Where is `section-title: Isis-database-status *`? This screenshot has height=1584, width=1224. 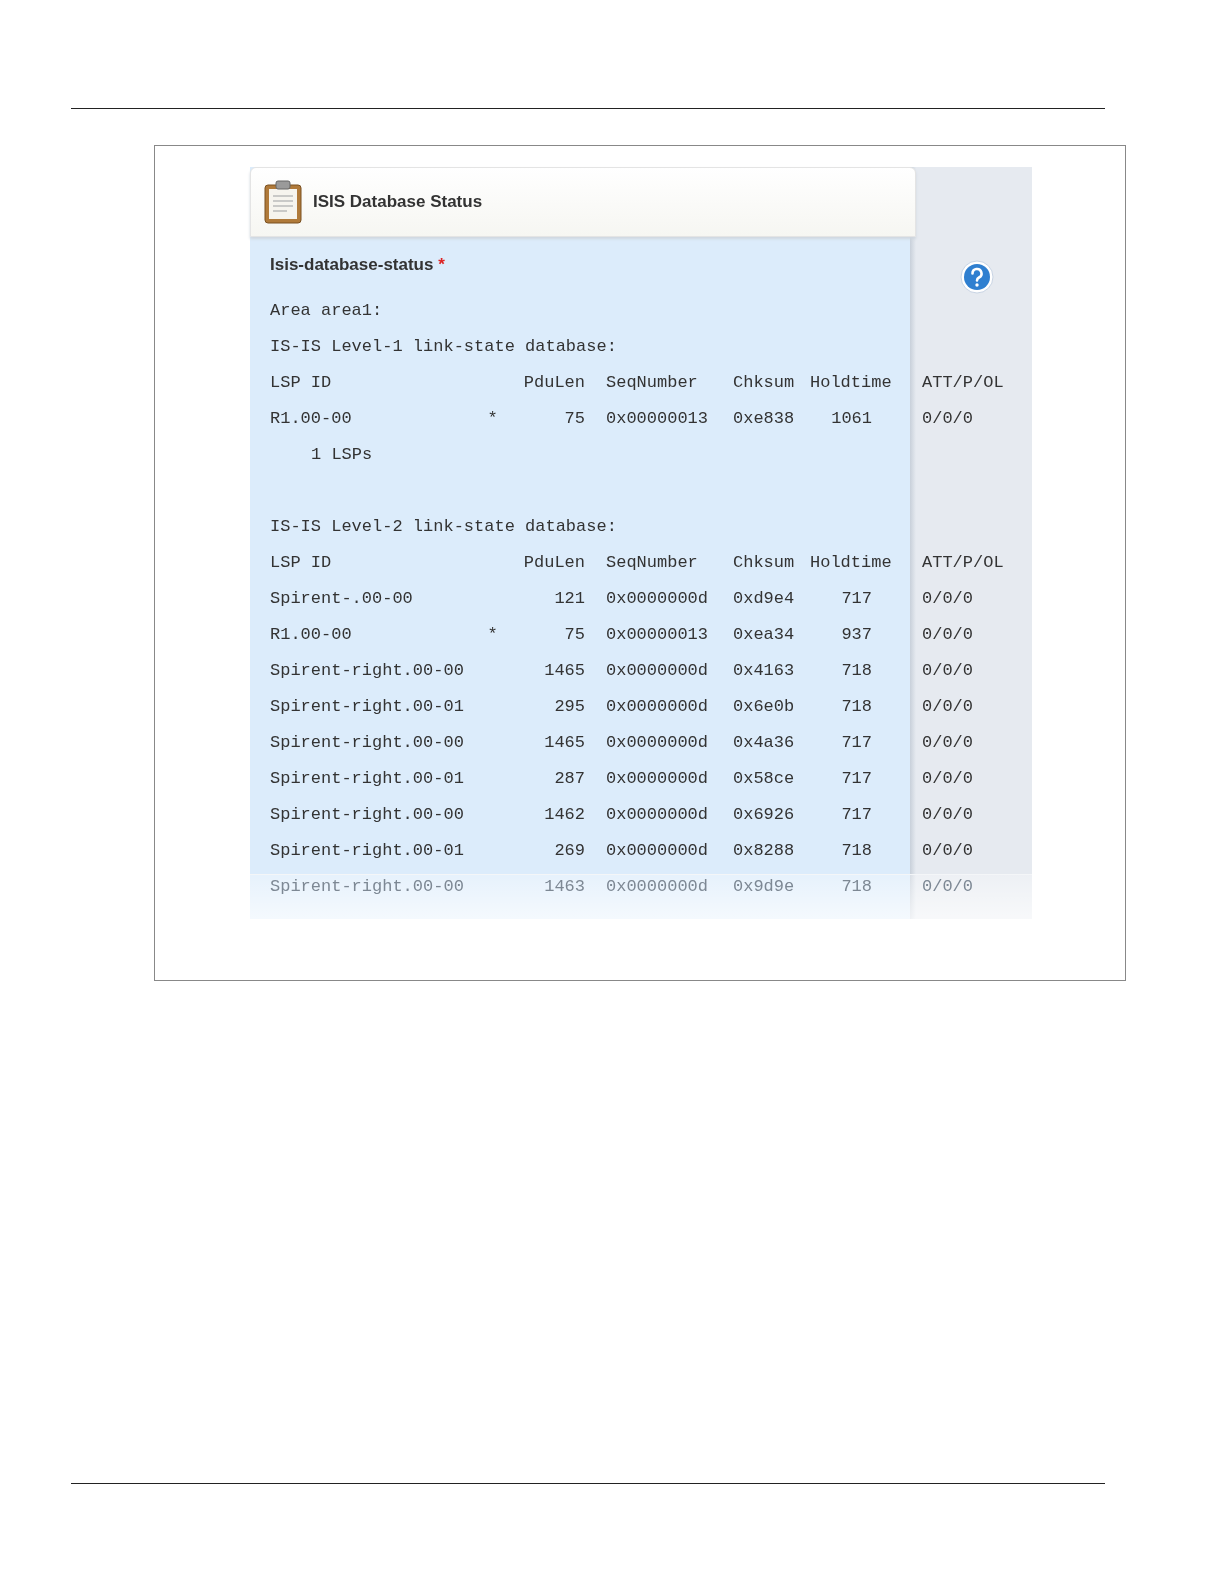 section-title: Isis-database-status * is located at coordinates (357, 265).